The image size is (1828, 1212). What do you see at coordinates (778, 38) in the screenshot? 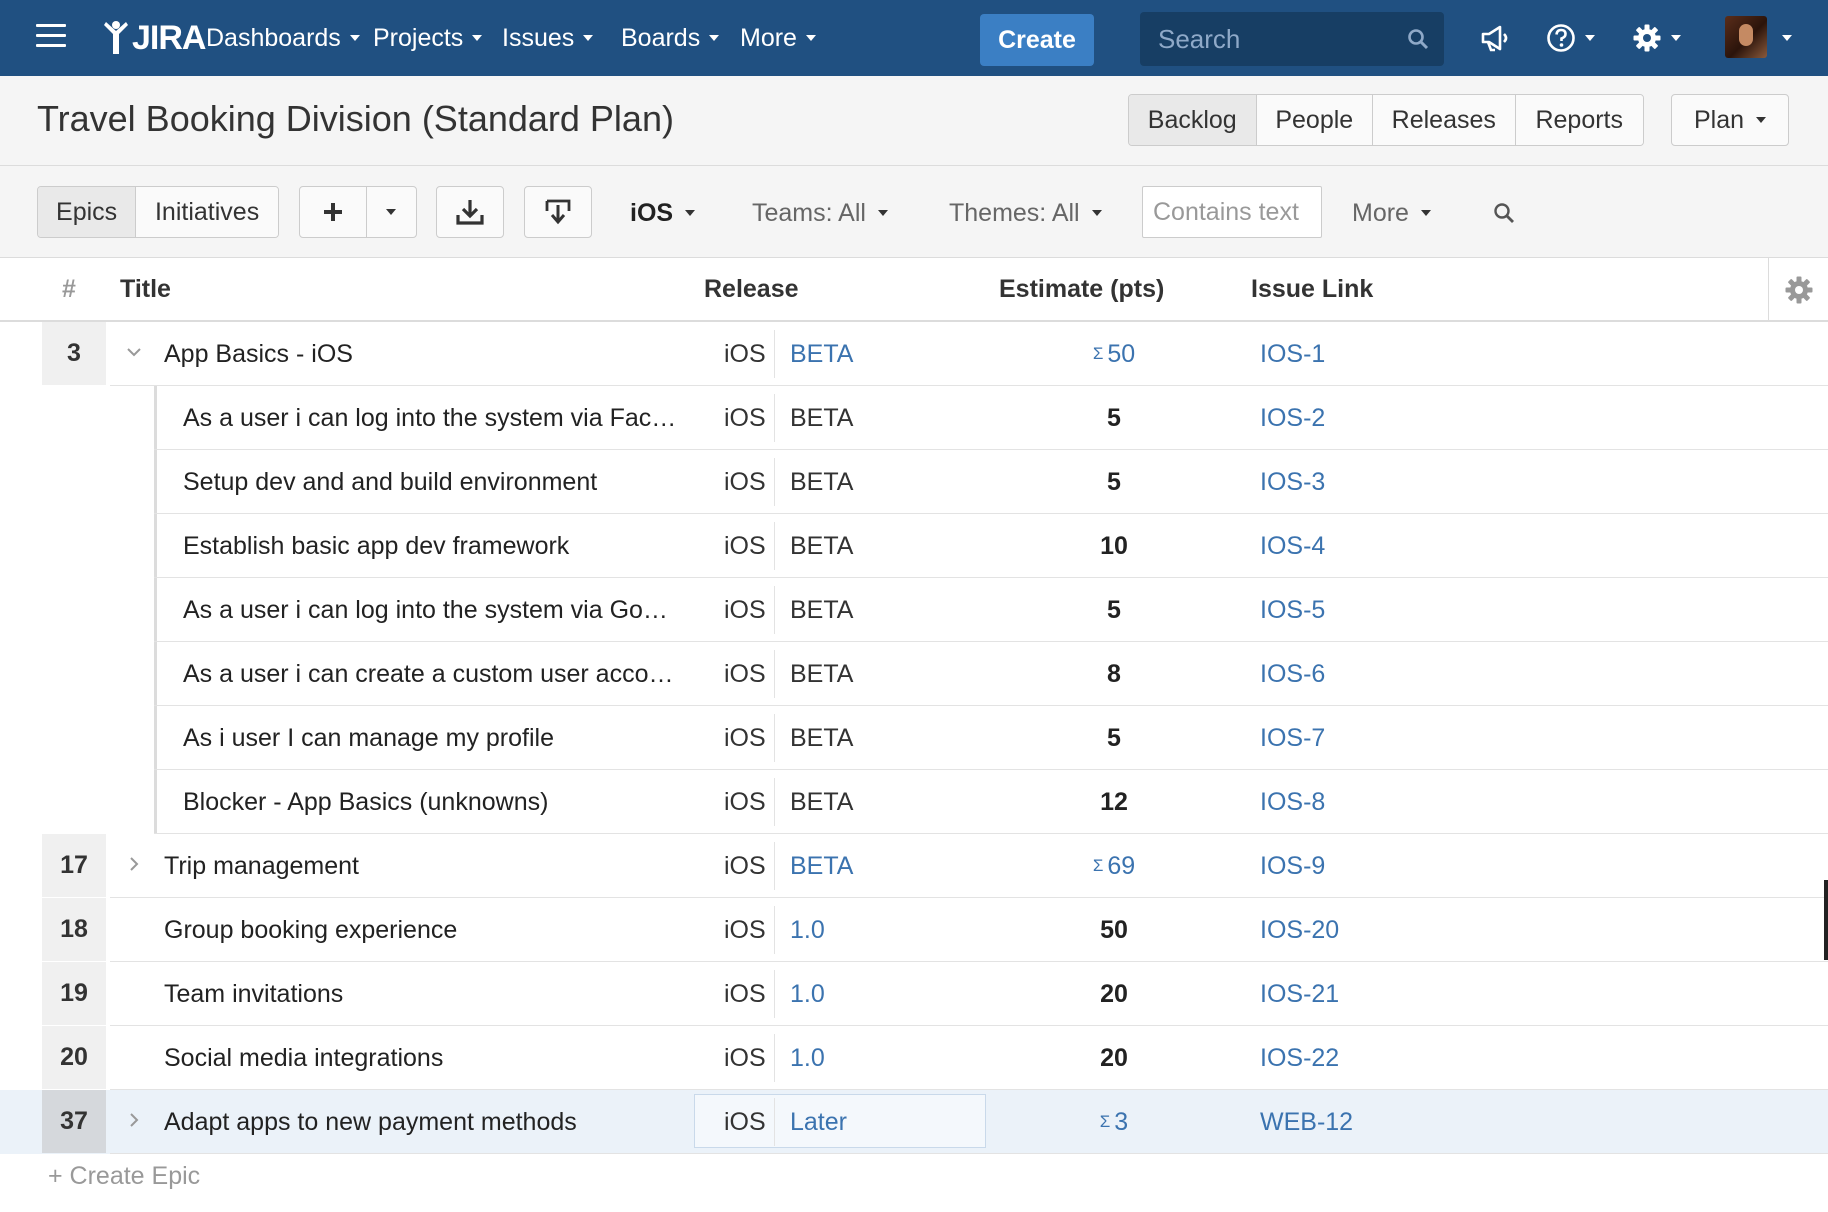
I see `nav-more: More` at bounding box center [778, 38].